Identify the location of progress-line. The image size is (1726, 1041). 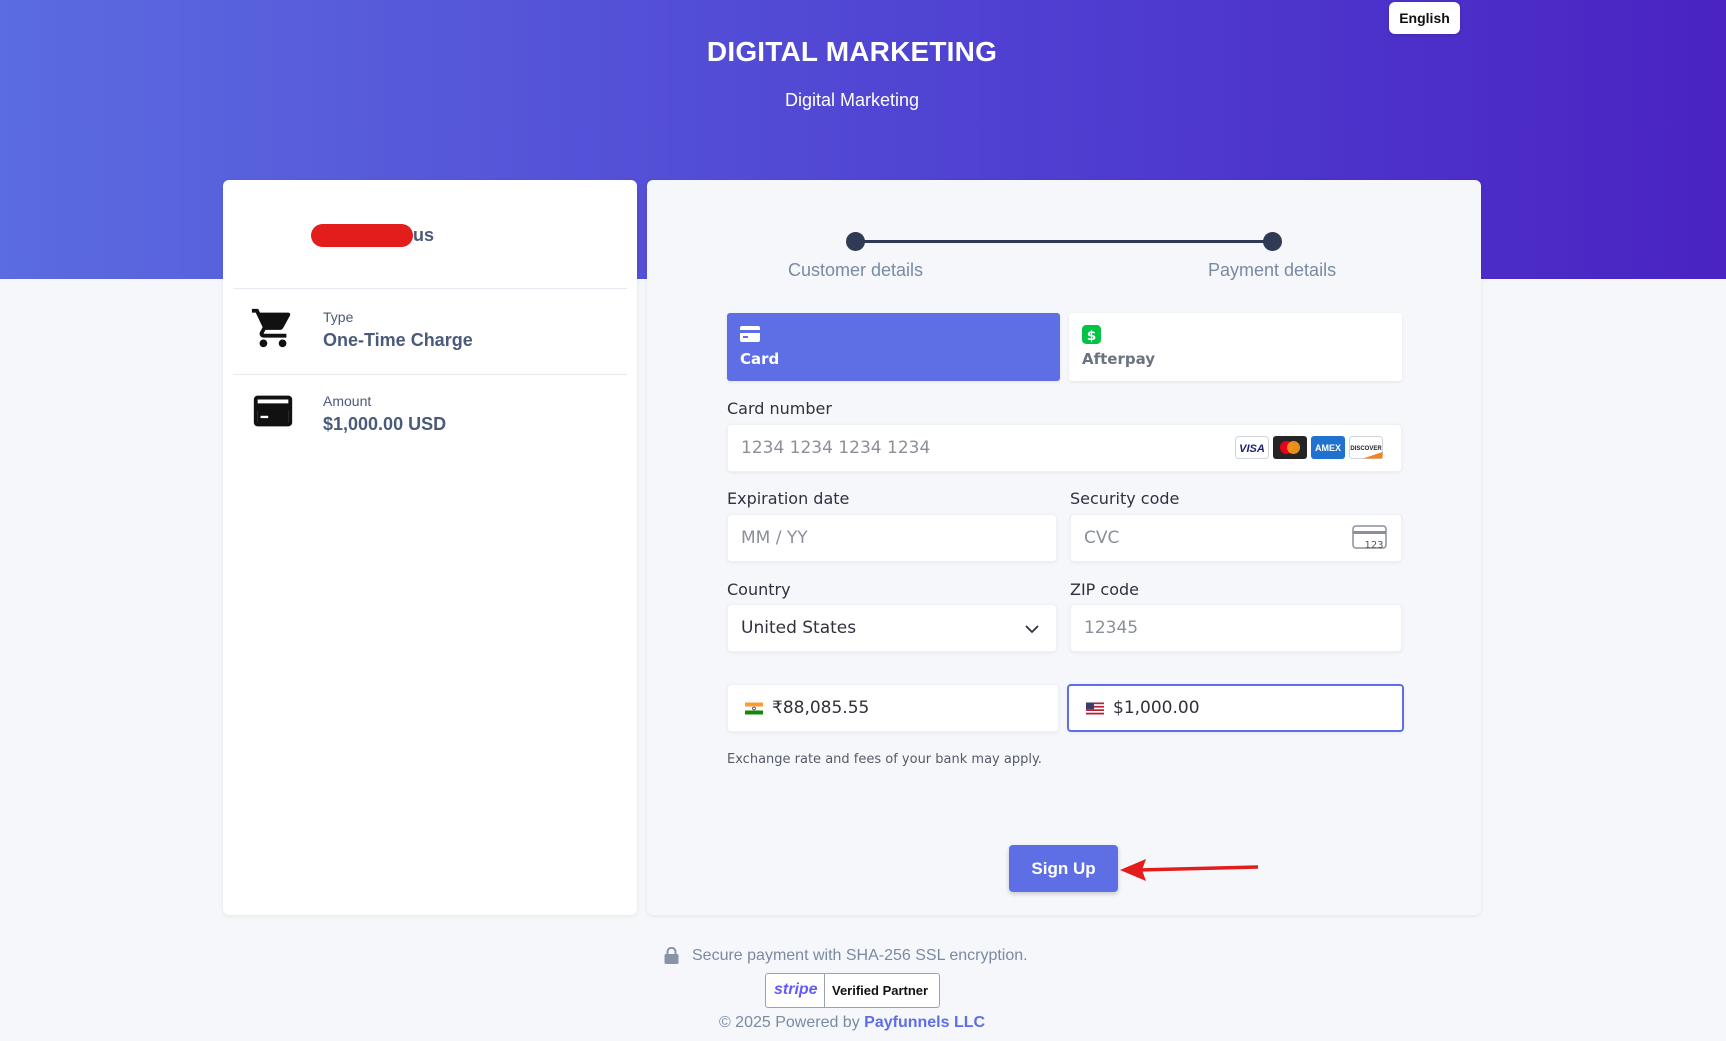
(1064, 241).